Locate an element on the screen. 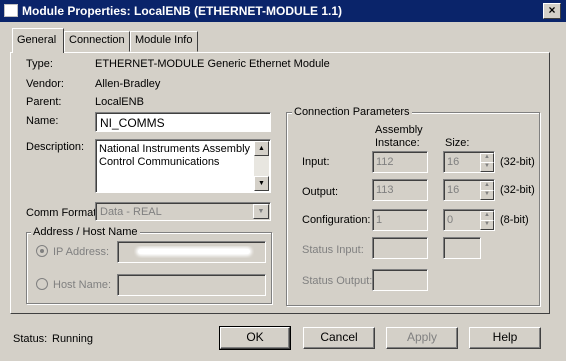 This screenshot has height=361, width=566. close-button: × is located at coordinates (552, 11).